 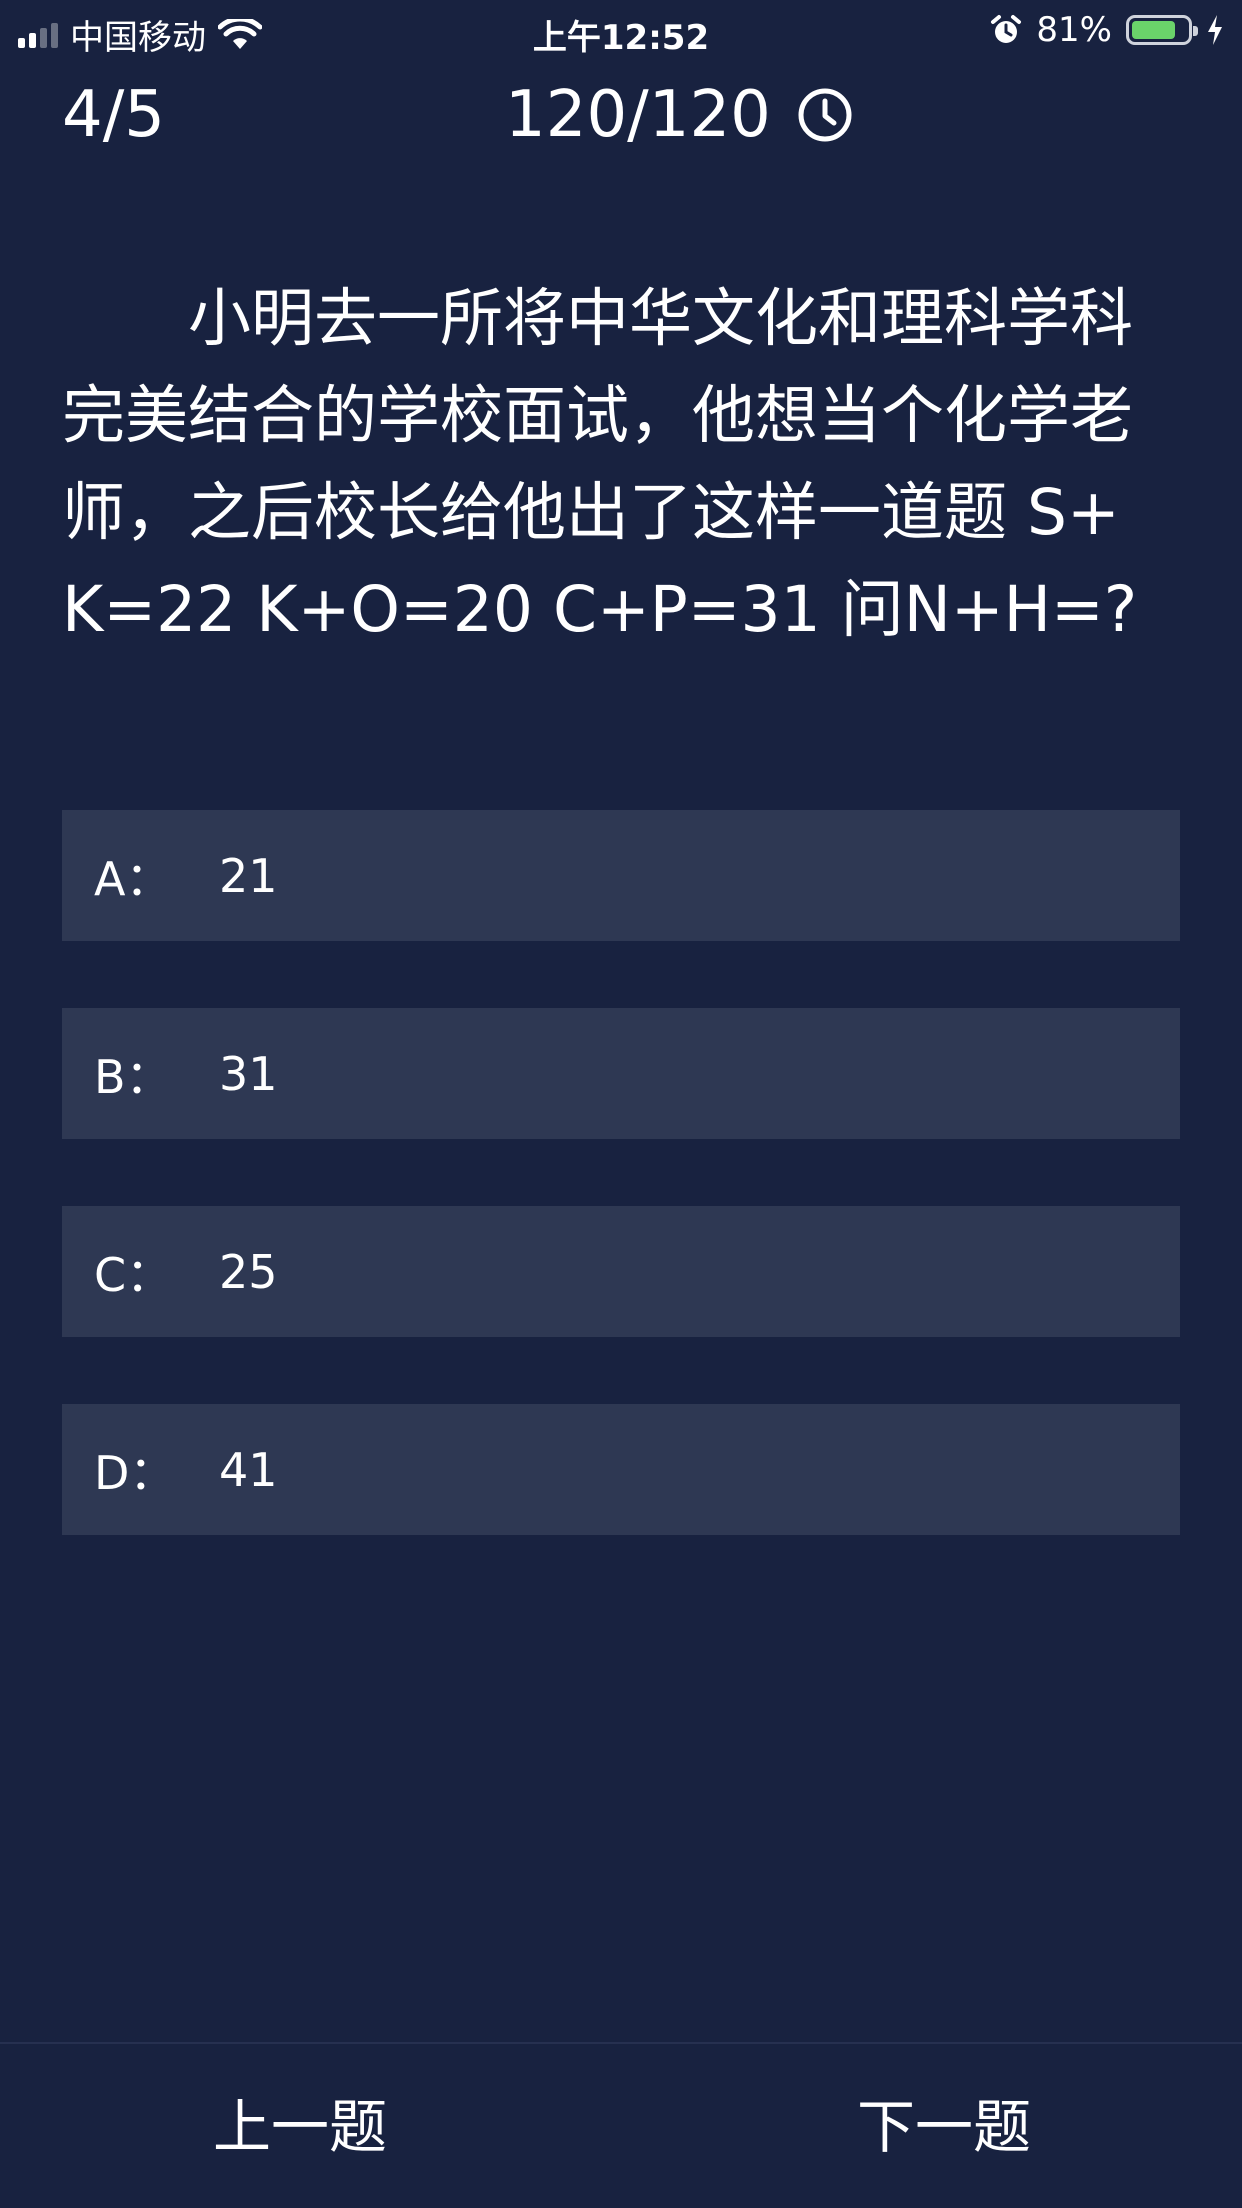 I want to click on option-d: D： 41, so click(x=621, y=1469).